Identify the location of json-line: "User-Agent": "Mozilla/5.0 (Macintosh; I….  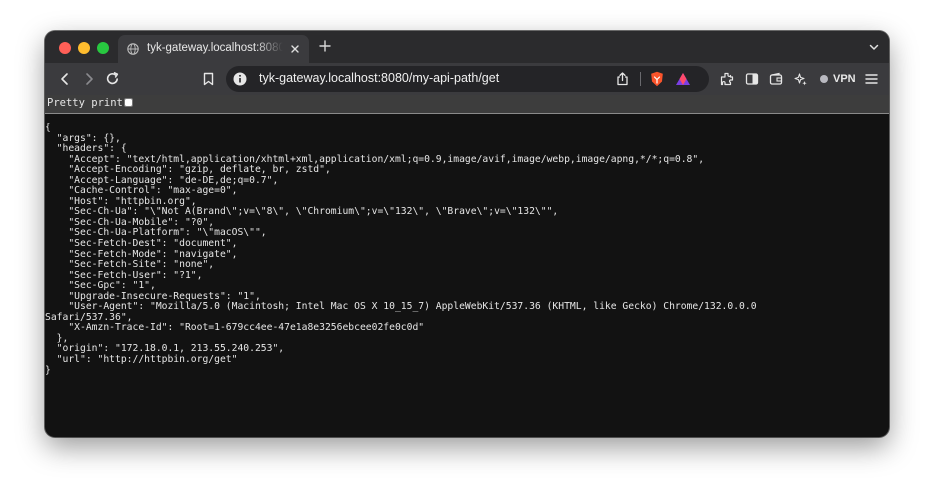
(401, 307).